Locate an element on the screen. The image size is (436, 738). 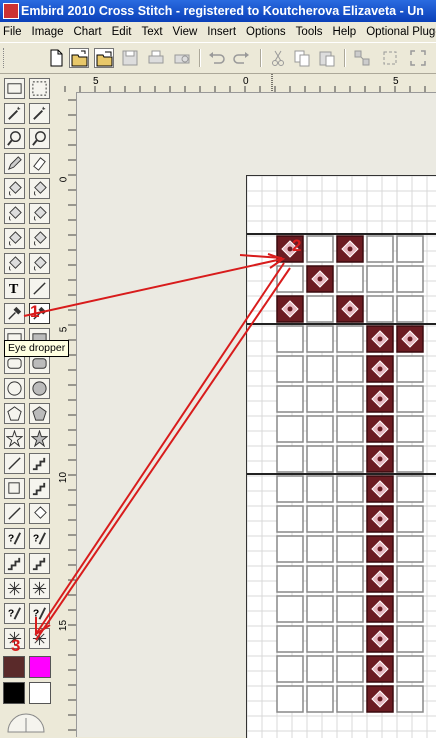
pencil-tool-button is located at coordinates (14, 163).